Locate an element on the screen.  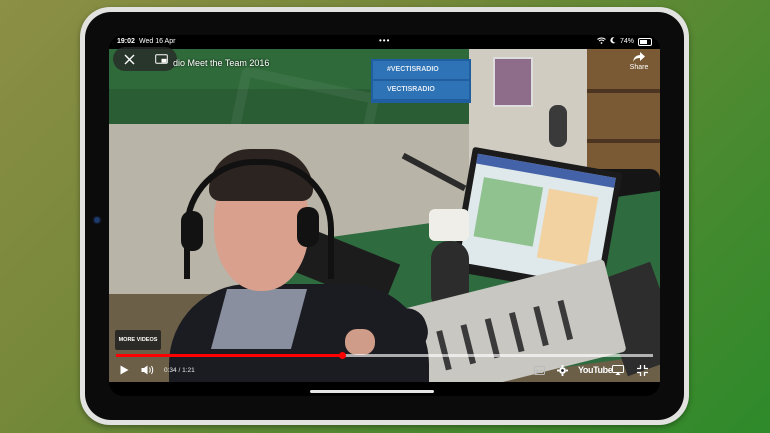
share-icon is located at coordinates (639, 57).